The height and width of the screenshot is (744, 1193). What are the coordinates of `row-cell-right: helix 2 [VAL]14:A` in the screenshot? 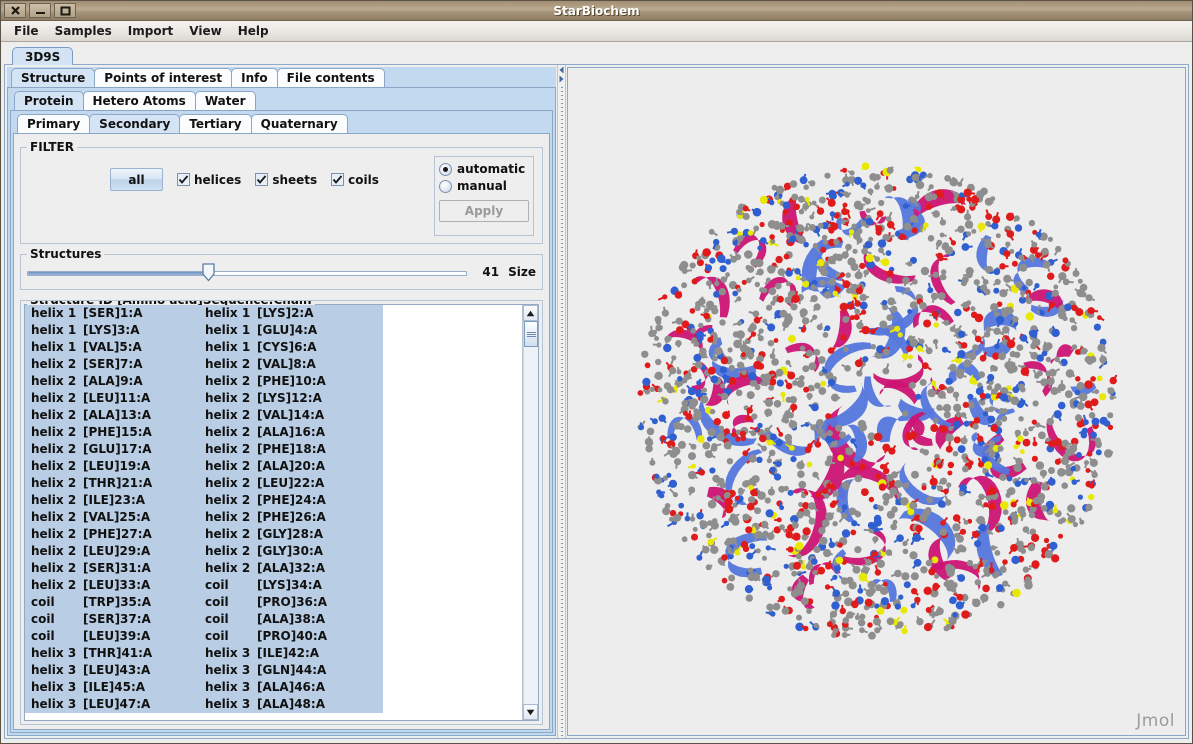 It's located at (294, 415).